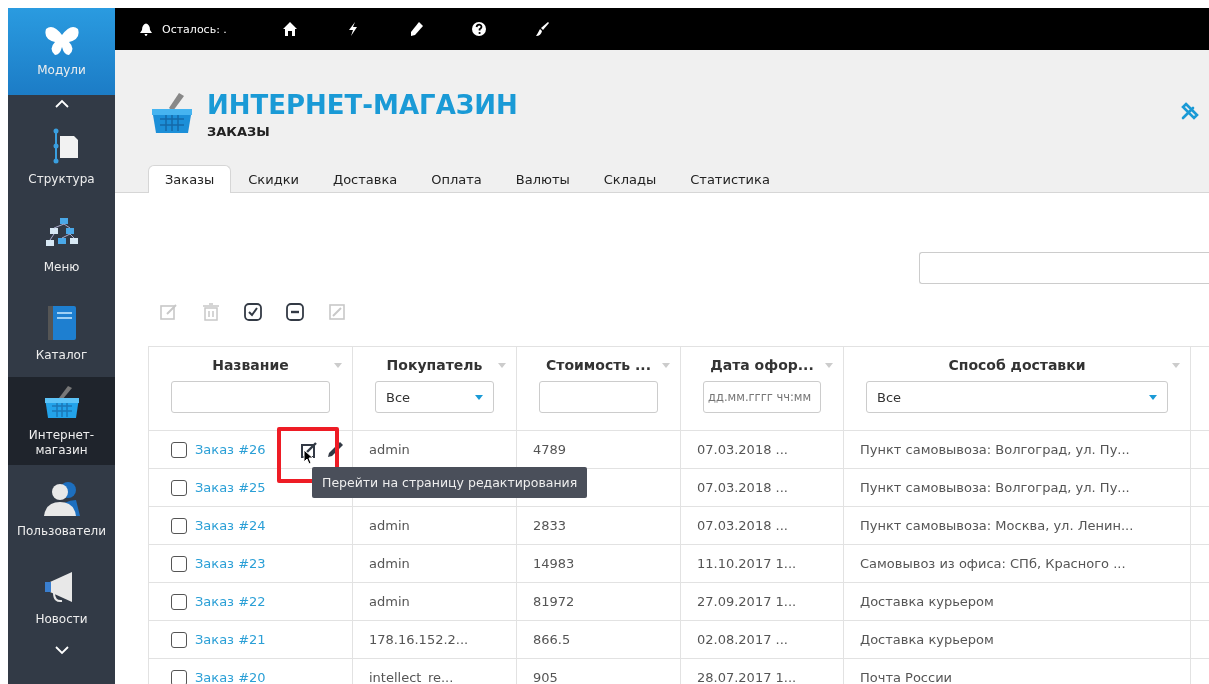  What do you see at coordinates (61, 597) in the screenshot?
I see `sidebar-item: Новости` at bounding box center [61, 597].